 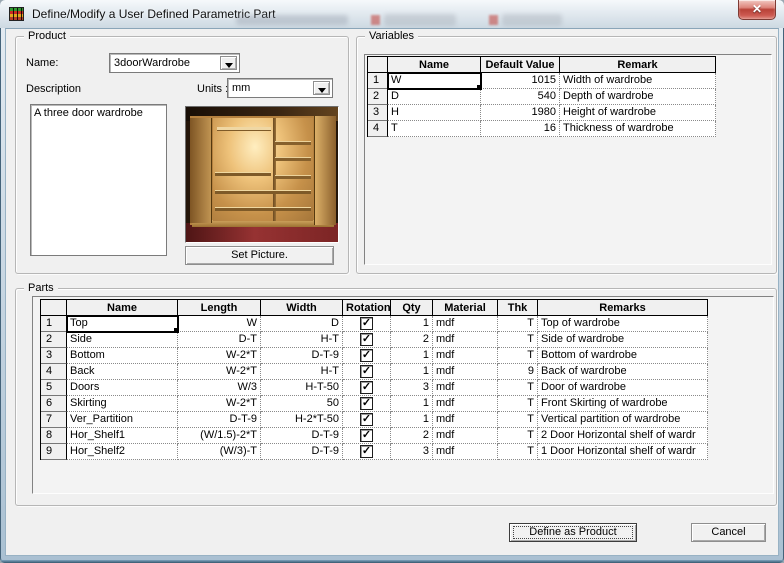 I want to click on set-picture-button: Set Picture., so click(x=259, y=255).